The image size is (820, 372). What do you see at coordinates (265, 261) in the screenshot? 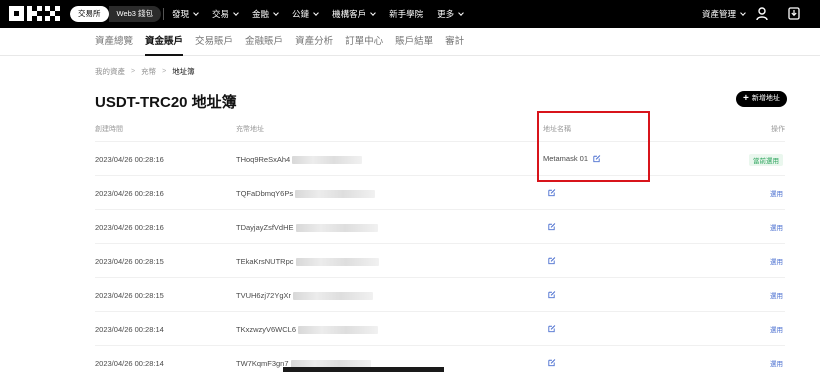
I see `address-text: TEkaKrsNUTRpc` at bounding box center [265, 261].